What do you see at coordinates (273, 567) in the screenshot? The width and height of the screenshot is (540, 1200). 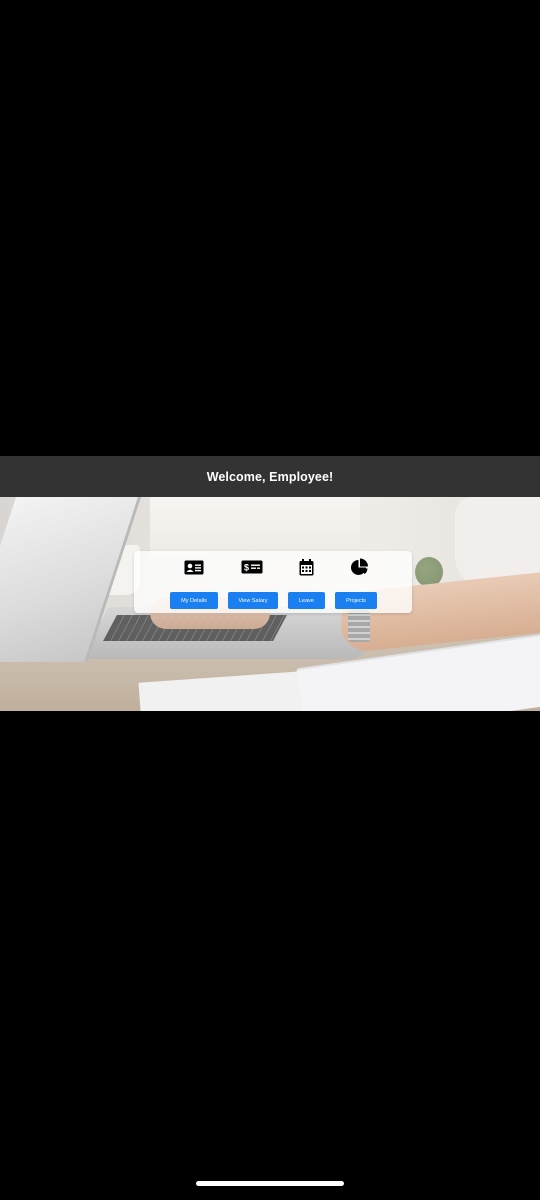 I see `quick-actions-icons: $` at bounding box center [273, 567].